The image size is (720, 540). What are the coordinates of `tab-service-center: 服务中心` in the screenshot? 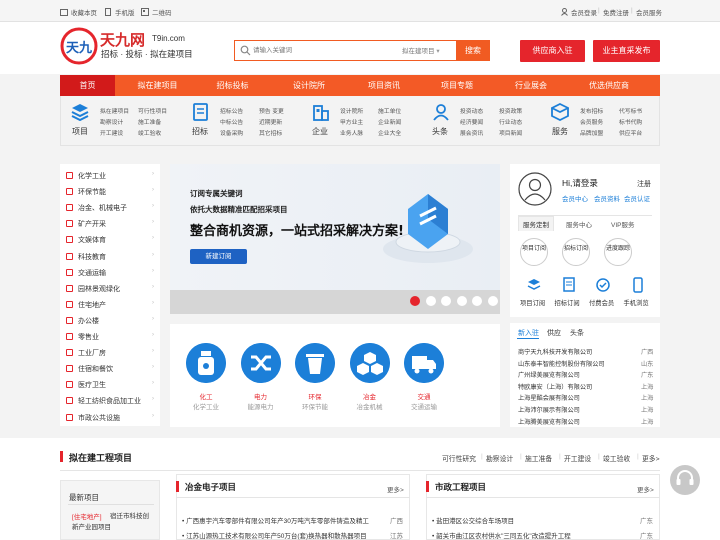 It's located at (579, 224).